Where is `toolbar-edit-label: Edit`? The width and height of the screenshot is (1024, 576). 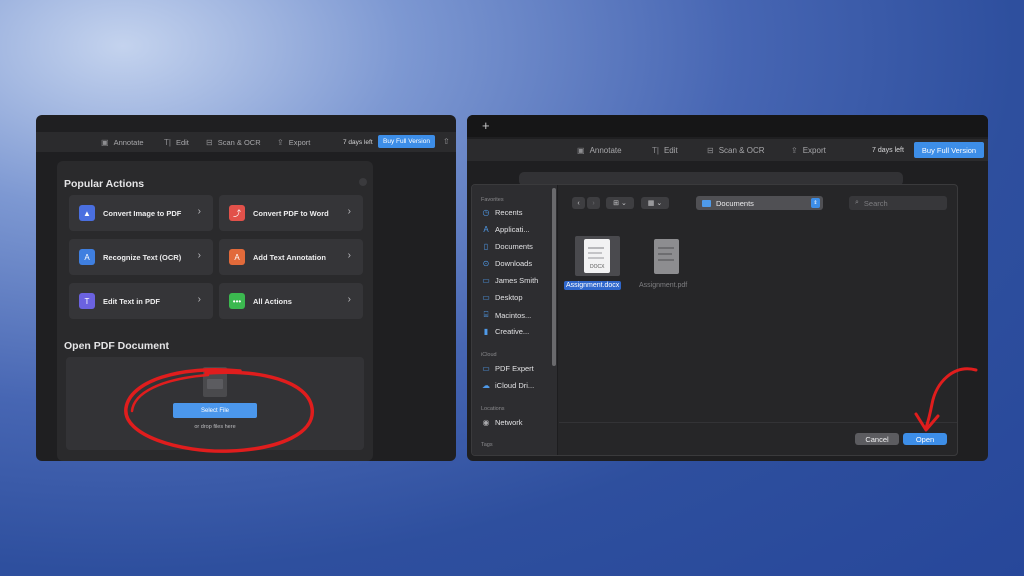 toolbar-edit-label: Edit is located at coordinates (670, 150).